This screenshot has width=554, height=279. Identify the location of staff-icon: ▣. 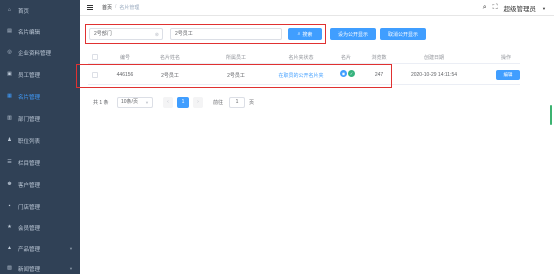
(9, 74).